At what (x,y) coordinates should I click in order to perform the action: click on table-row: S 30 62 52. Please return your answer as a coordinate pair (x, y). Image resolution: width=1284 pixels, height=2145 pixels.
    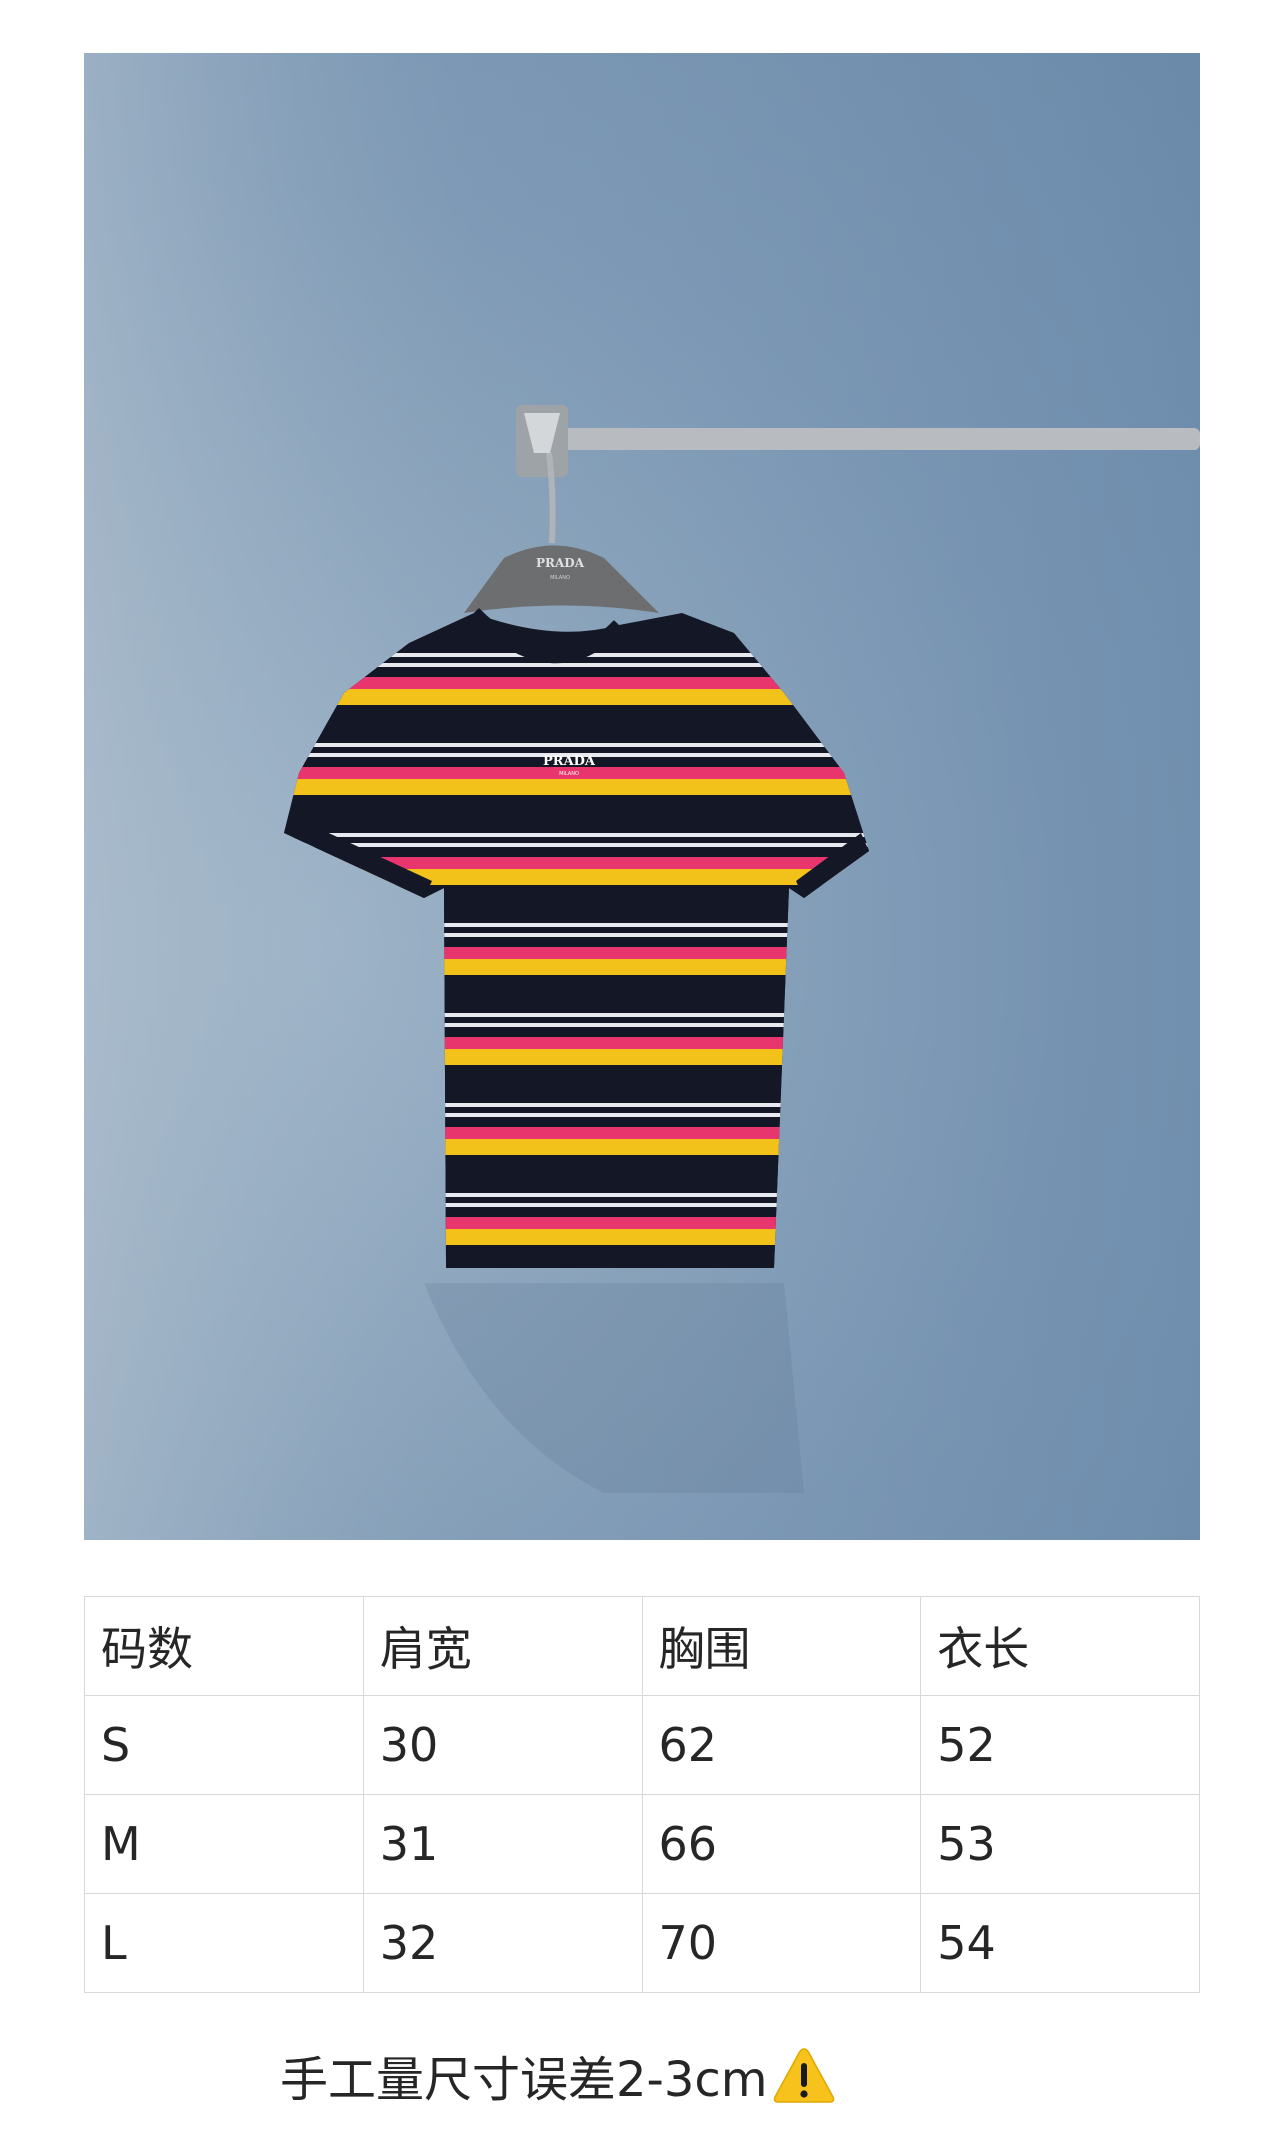
    Looking at the image, I should click on (642, 1745).